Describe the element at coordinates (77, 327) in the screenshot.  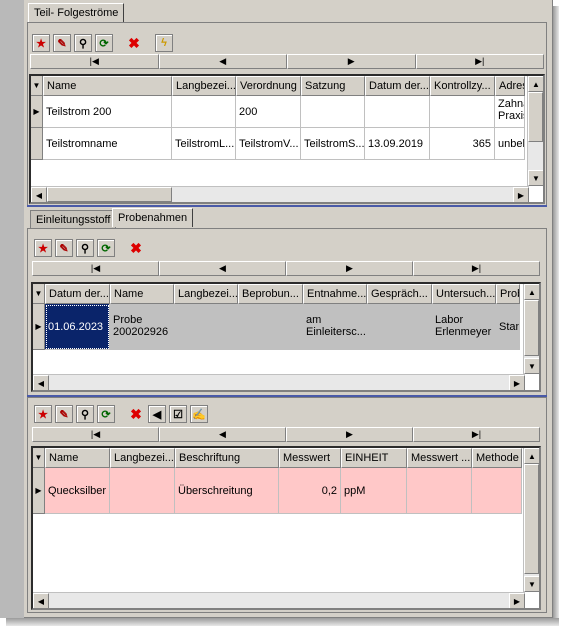
I see `table-cell-selected: 01.06.2023` at that location.